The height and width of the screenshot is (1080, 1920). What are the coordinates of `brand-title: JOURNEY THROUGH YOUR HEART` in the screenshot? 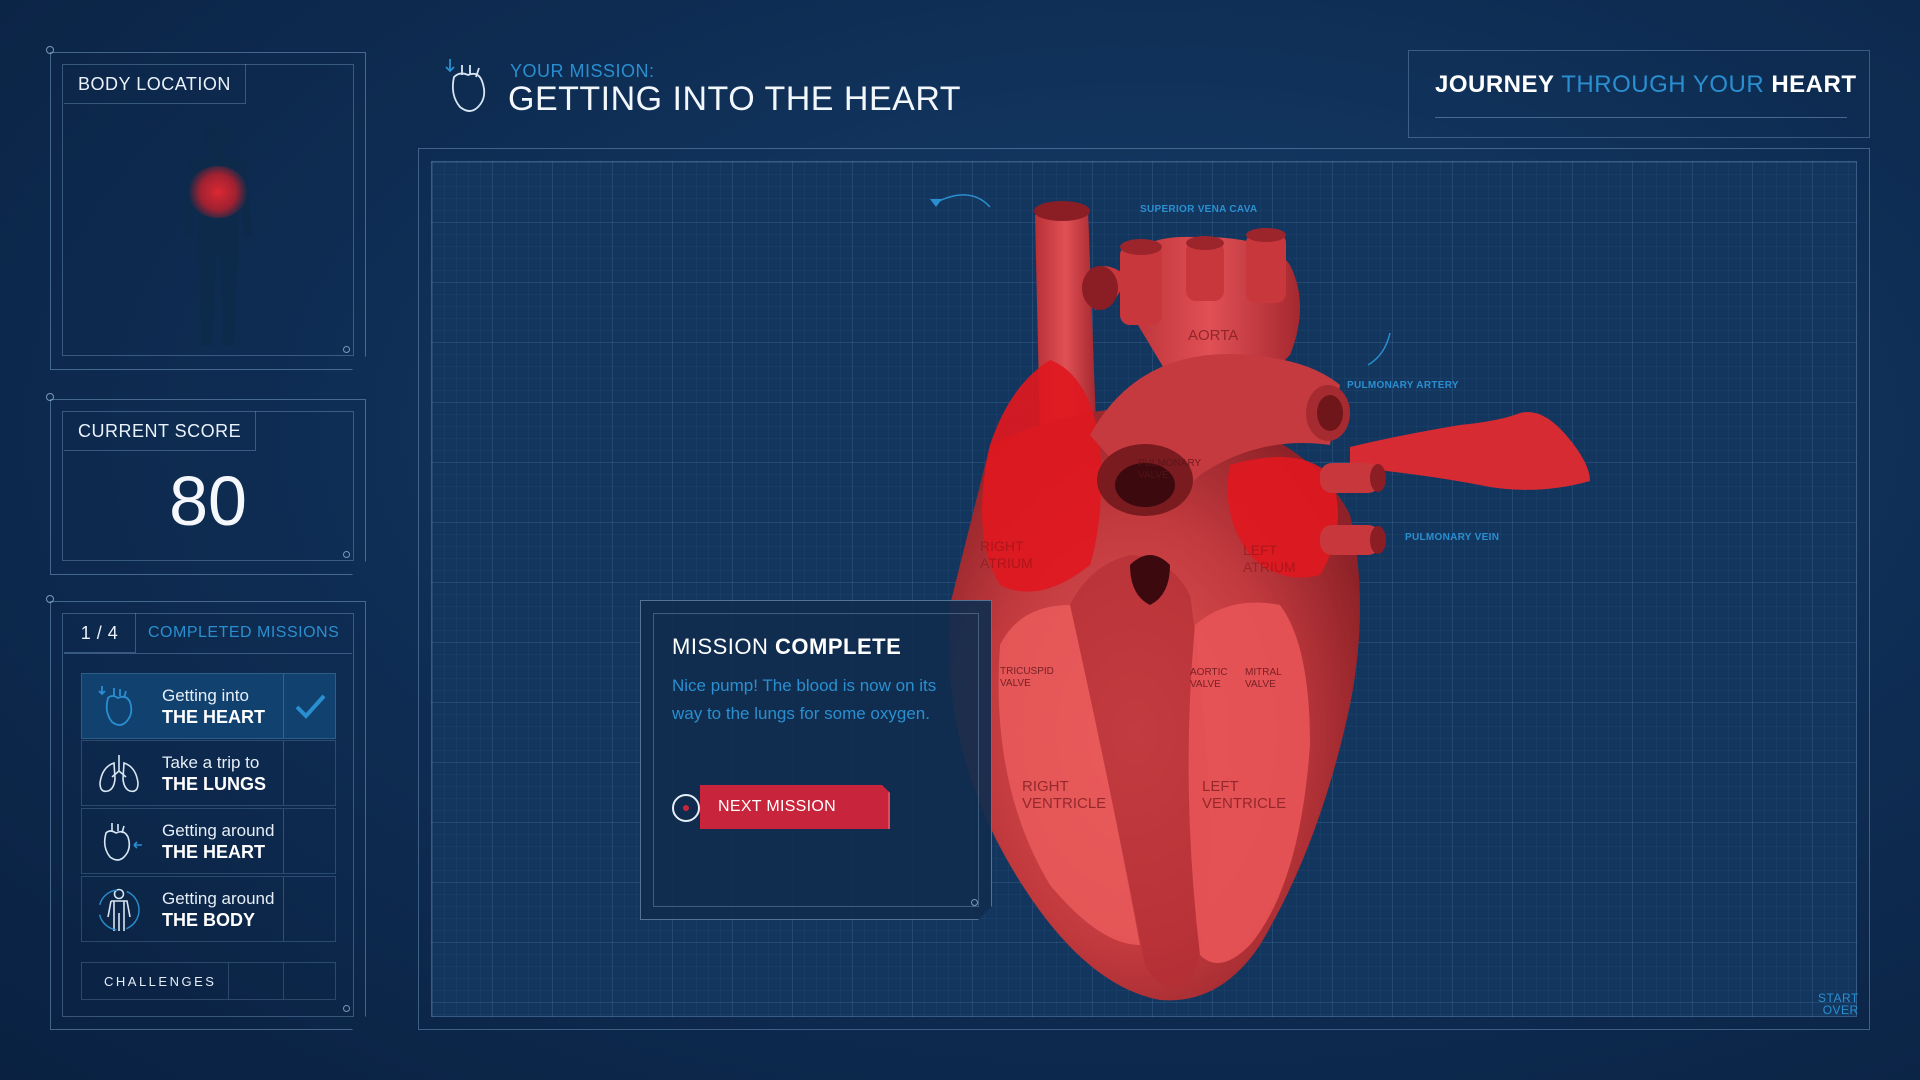 It's located at (1646, 85).